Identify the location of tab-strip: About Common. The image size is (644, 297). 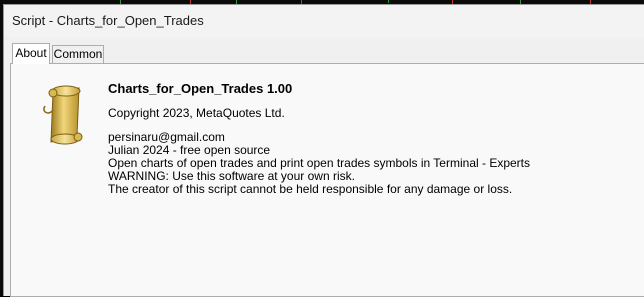
(324, 51).